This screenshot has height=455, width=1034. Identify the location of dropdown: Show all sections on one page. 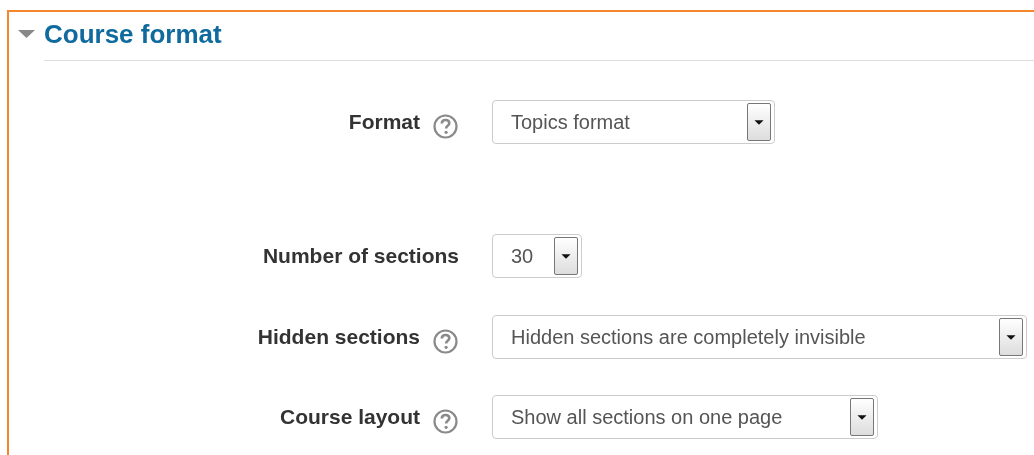
(685, 417).